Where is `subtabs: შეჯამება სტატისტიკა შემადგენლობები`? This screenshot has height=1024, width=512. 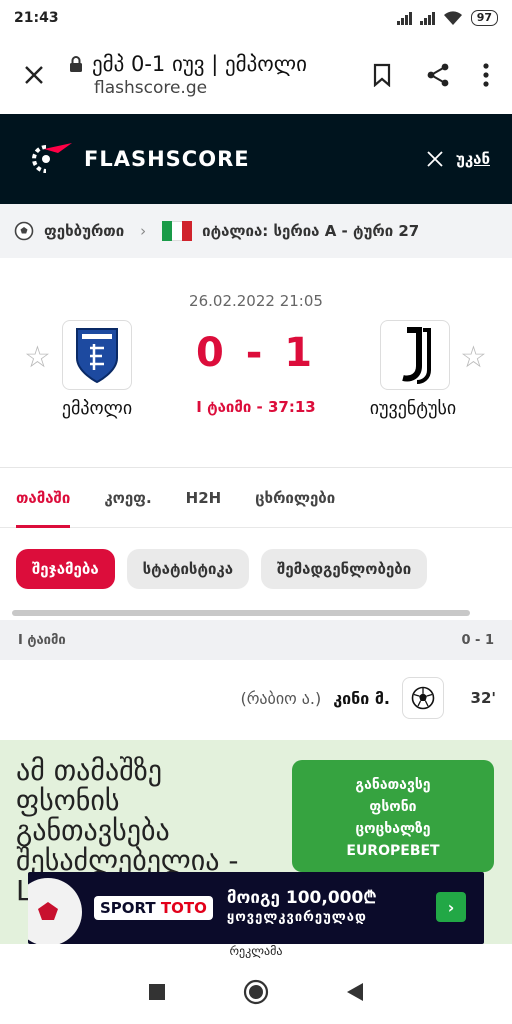 subtabs: შეჯამება სტატისტიკა შემადგენლობები is located at coordinates (256, 569).